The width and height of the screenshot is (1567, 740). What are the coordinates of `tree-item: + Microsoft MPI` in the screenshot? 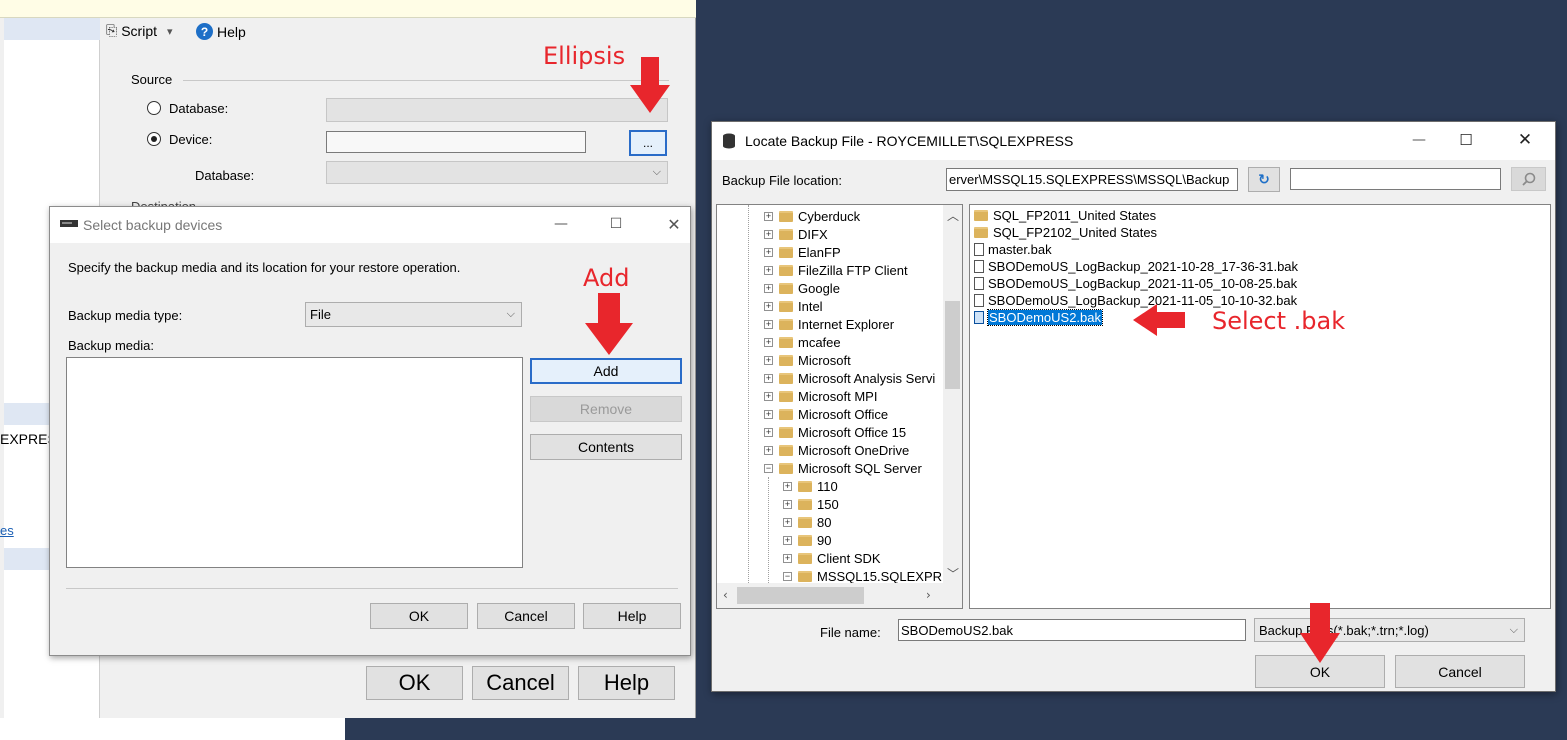 It's located at (830, 396).